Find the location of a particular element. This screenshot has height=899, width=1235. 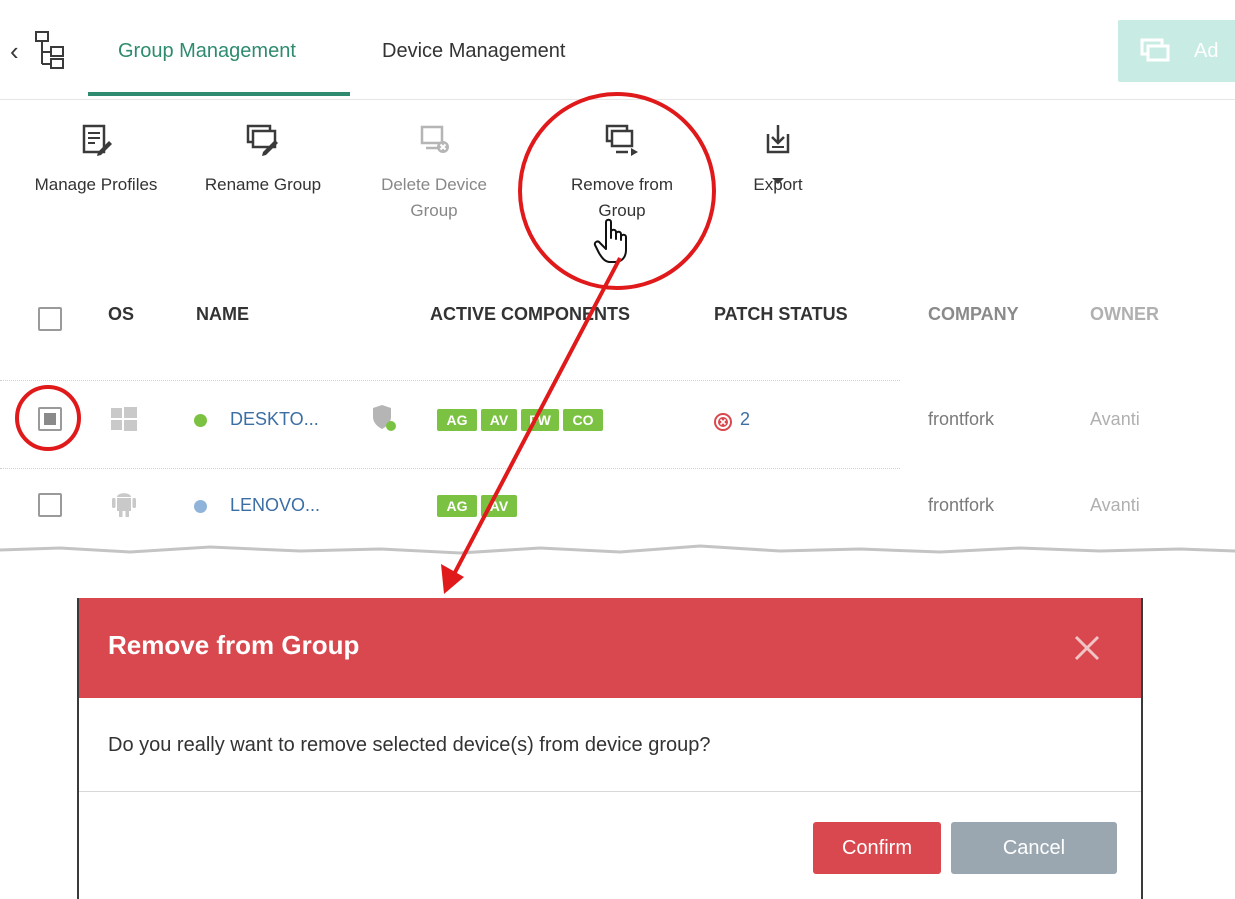

windows-os-icon is located at coordinates (124, 419).